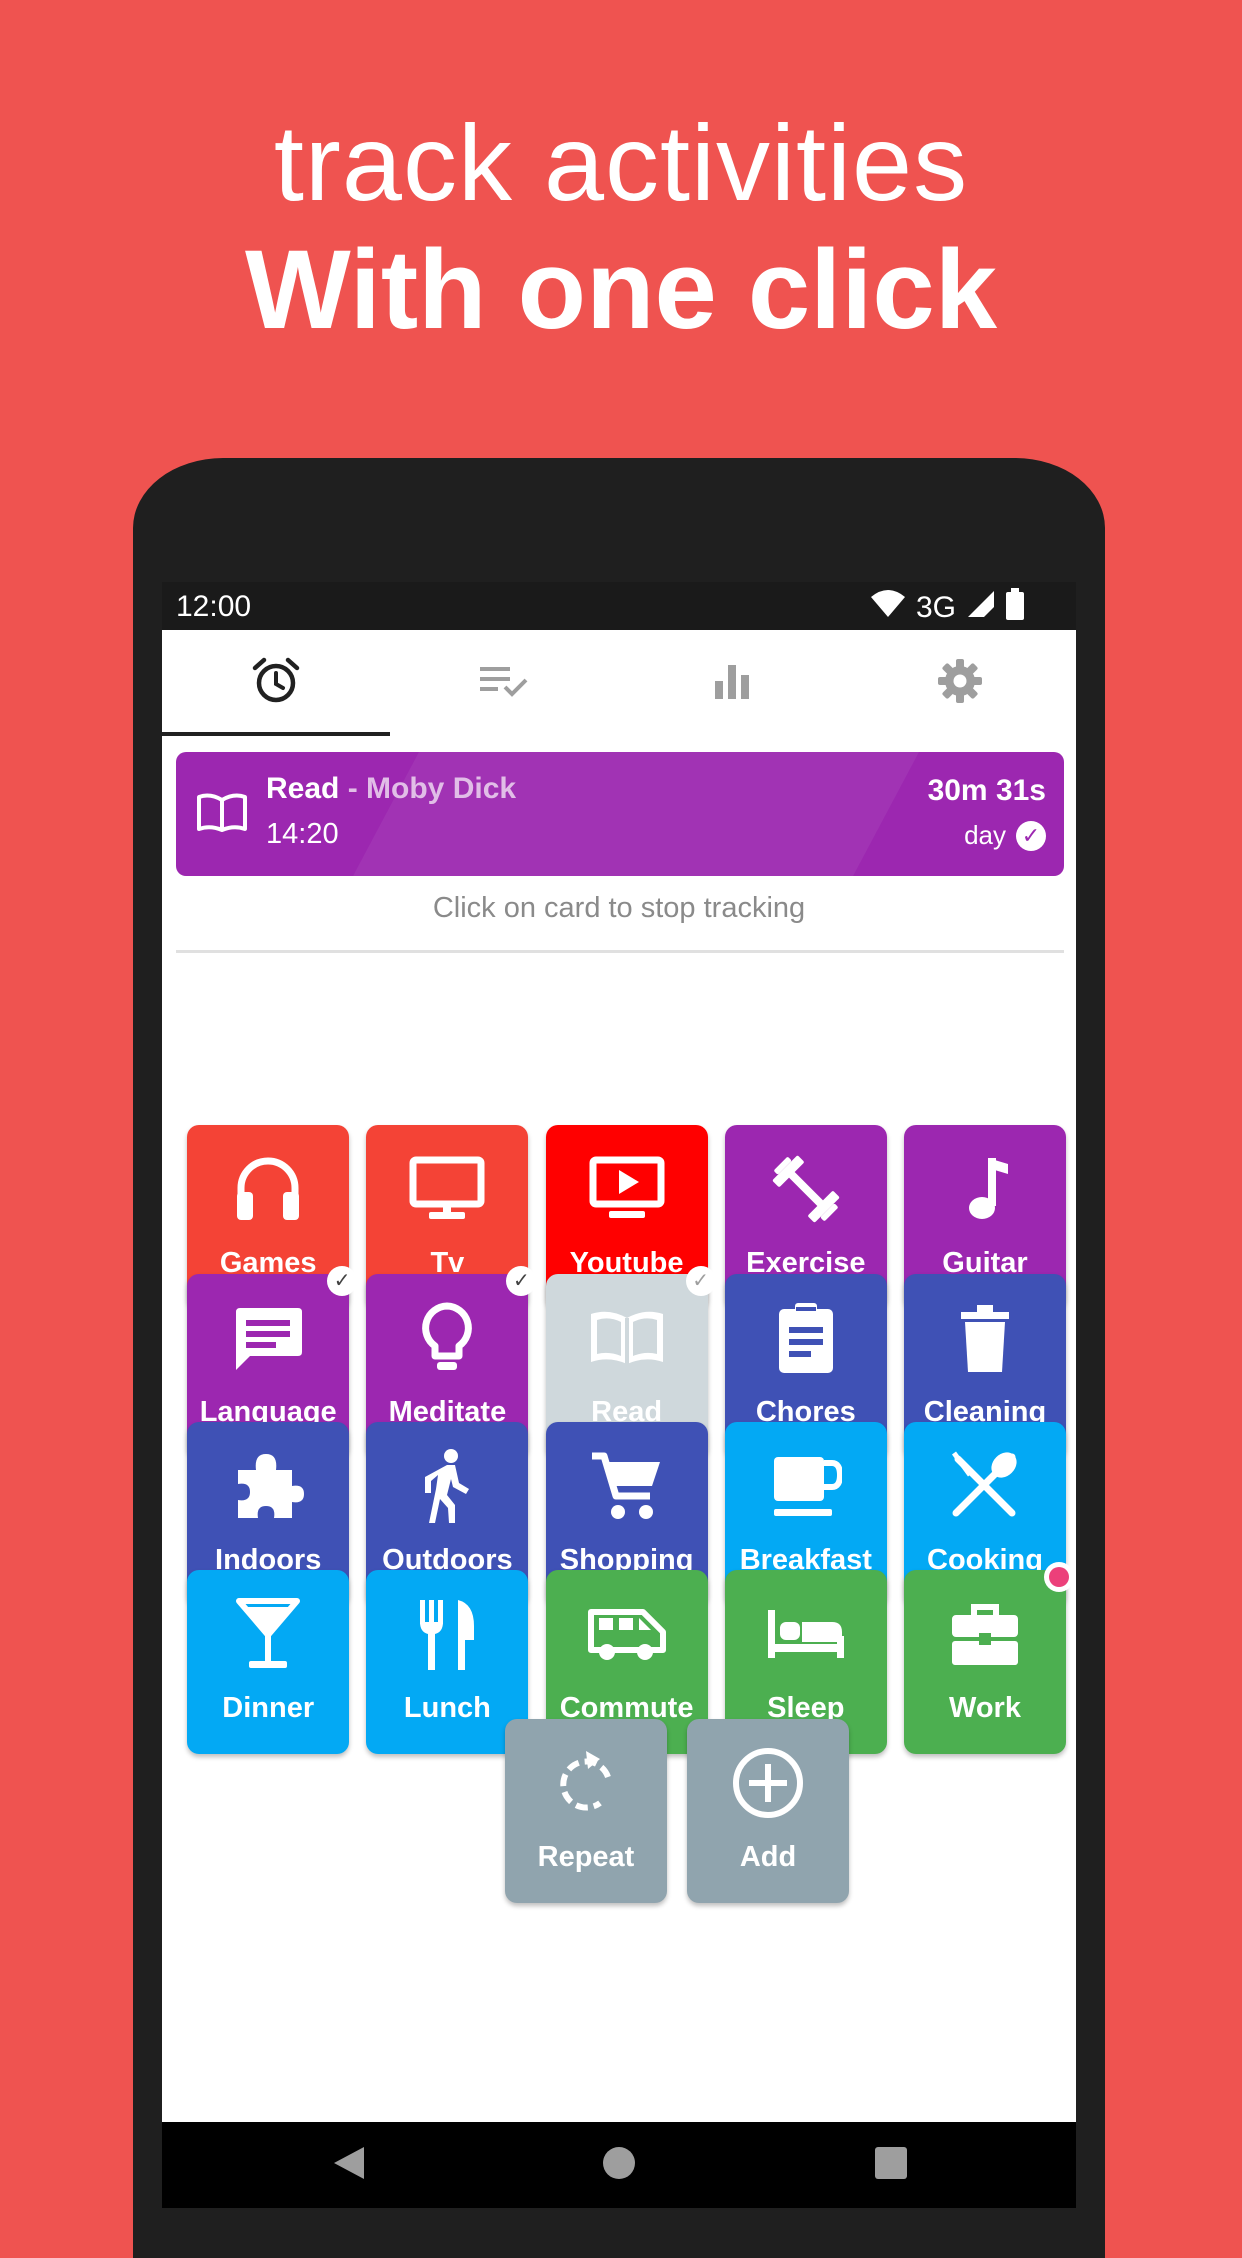 Image resolution: width=1242 pixels, height=2258 pixels. Describe the element at coordinates (627, 1486) in the screenshot. I see `shopping-cart-icon` at that location.